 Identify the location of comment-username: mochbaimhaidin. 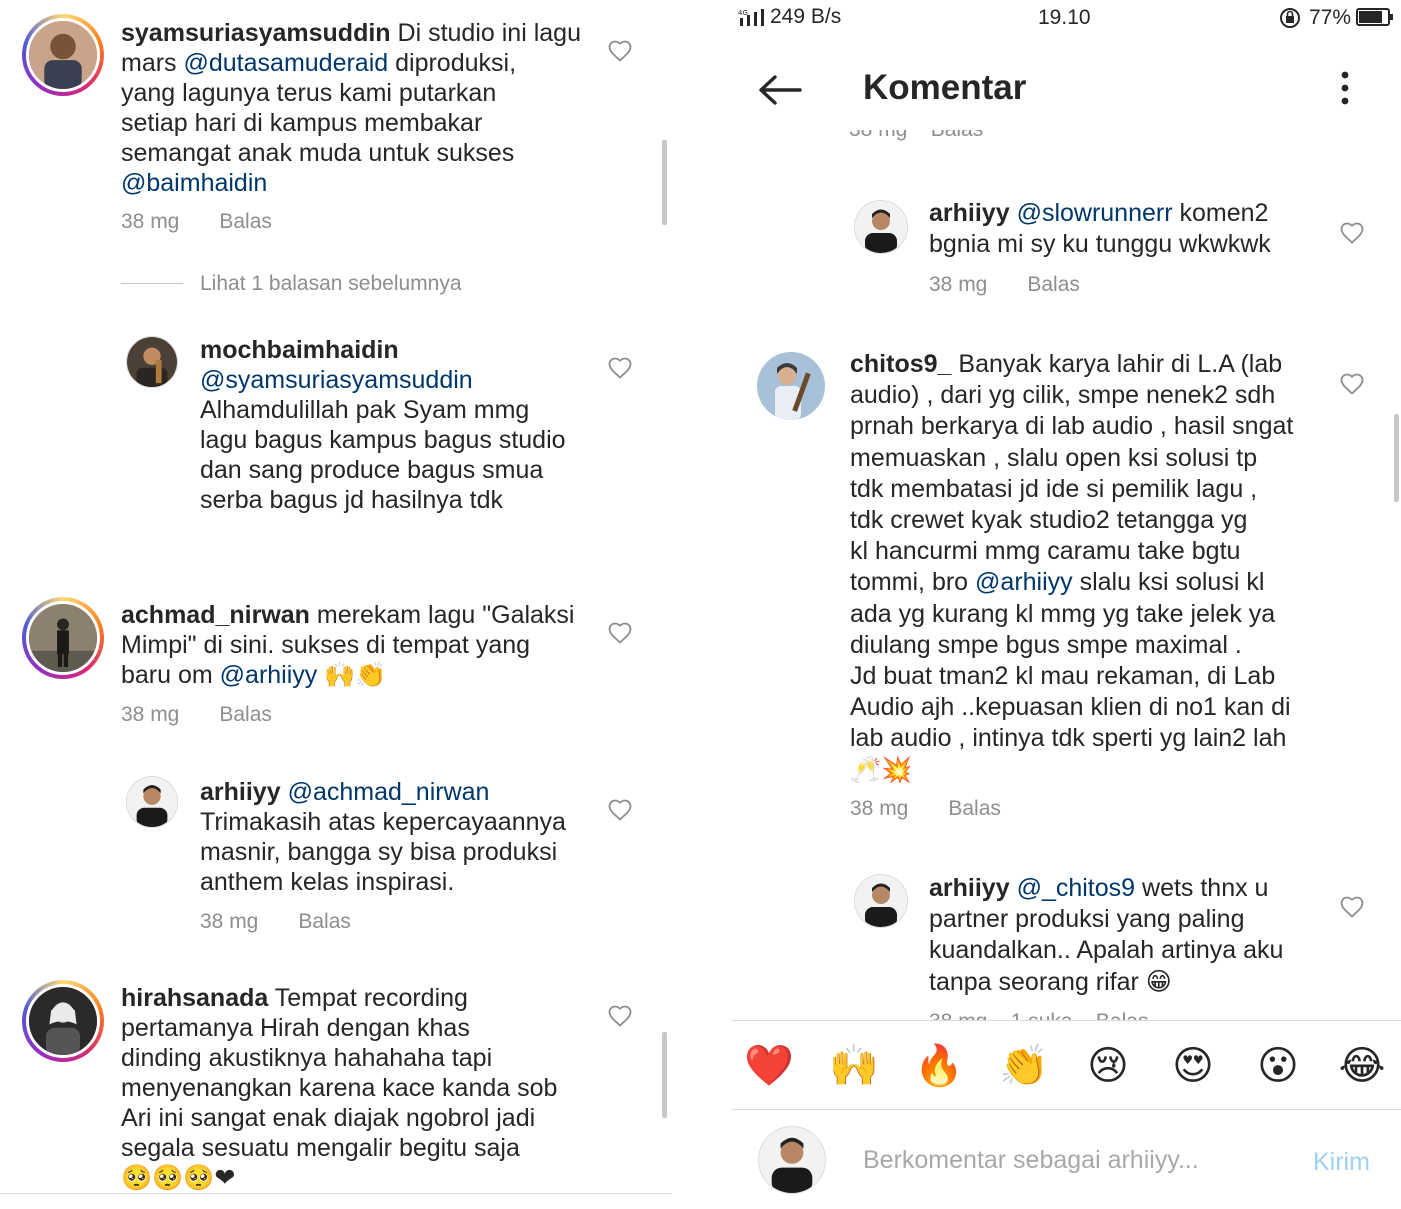
(299, 350).